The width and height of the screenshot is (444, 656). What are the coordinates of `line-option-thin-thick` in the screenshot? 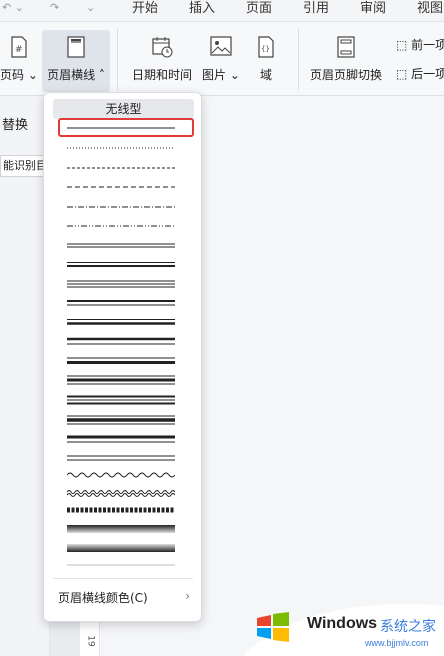 It's located at (121, 265).